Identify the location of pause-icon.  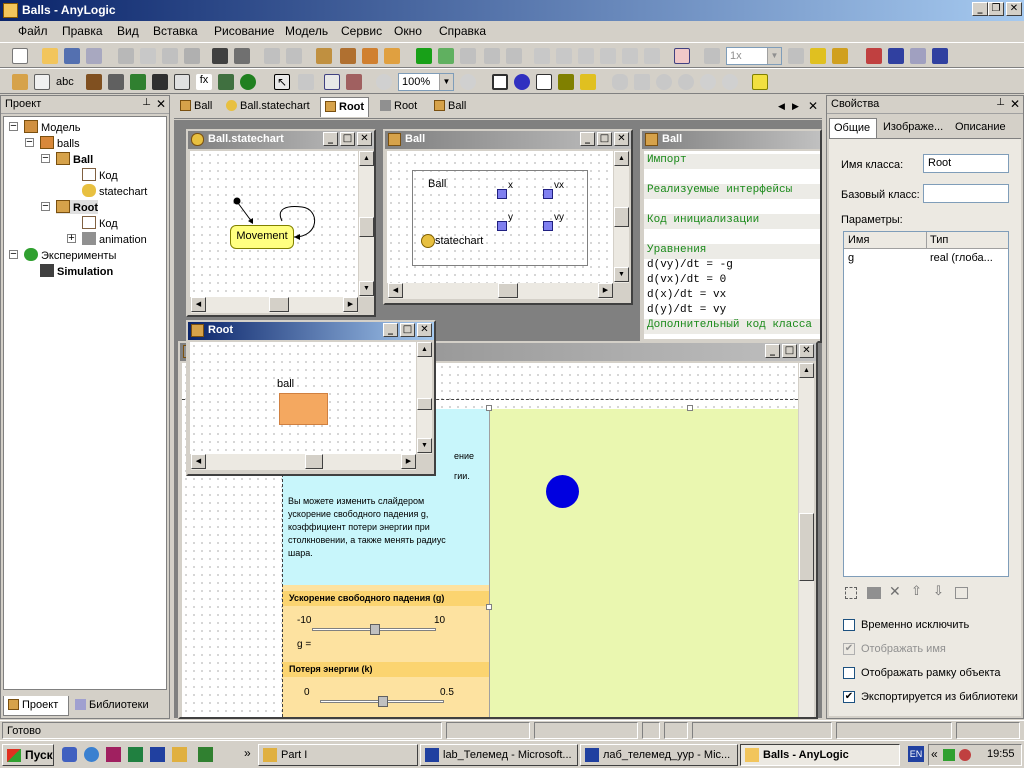
(468, 56).